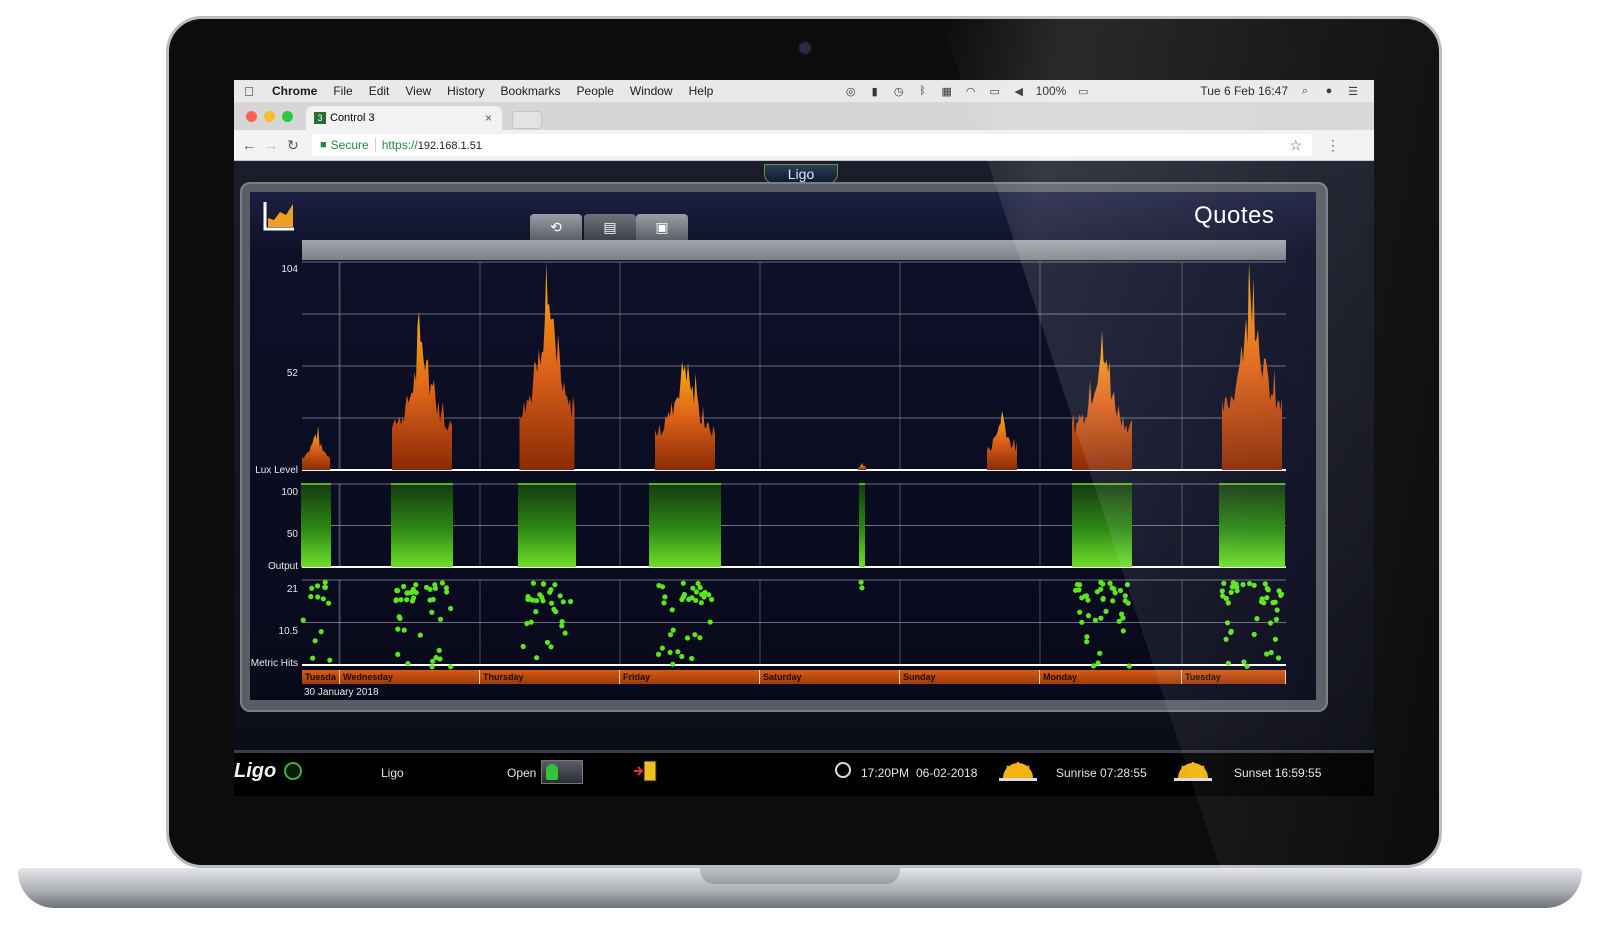  I want to click on output-area-wednesday, so click(422, 525).